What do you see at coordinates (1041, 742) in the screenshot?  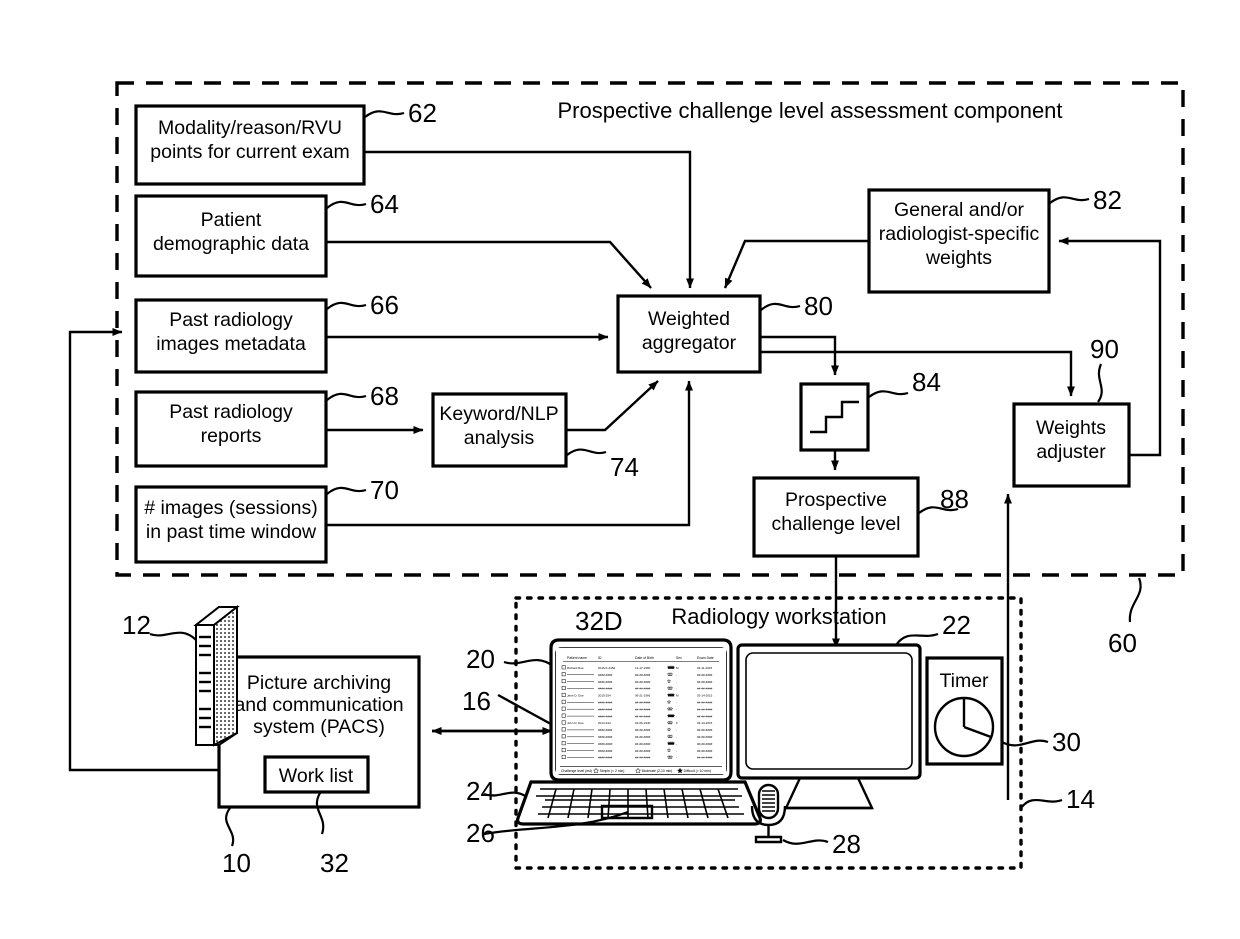 I see `ref-30: 30` at bounding box center [1041, 742].